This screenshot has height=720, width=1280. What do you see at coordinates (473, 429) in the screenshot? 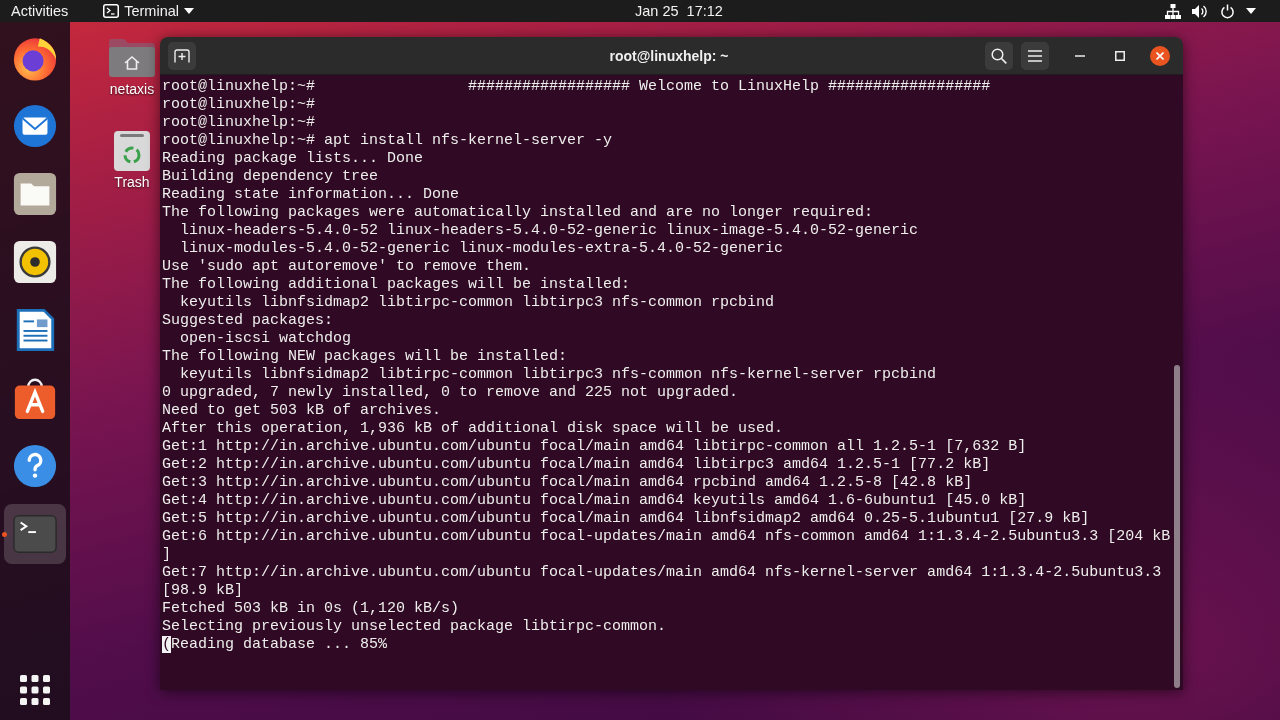
I see `terminal-line: After this operation, 1,936 kB of additional disk space will be used.` at bounding box center [473, 429].